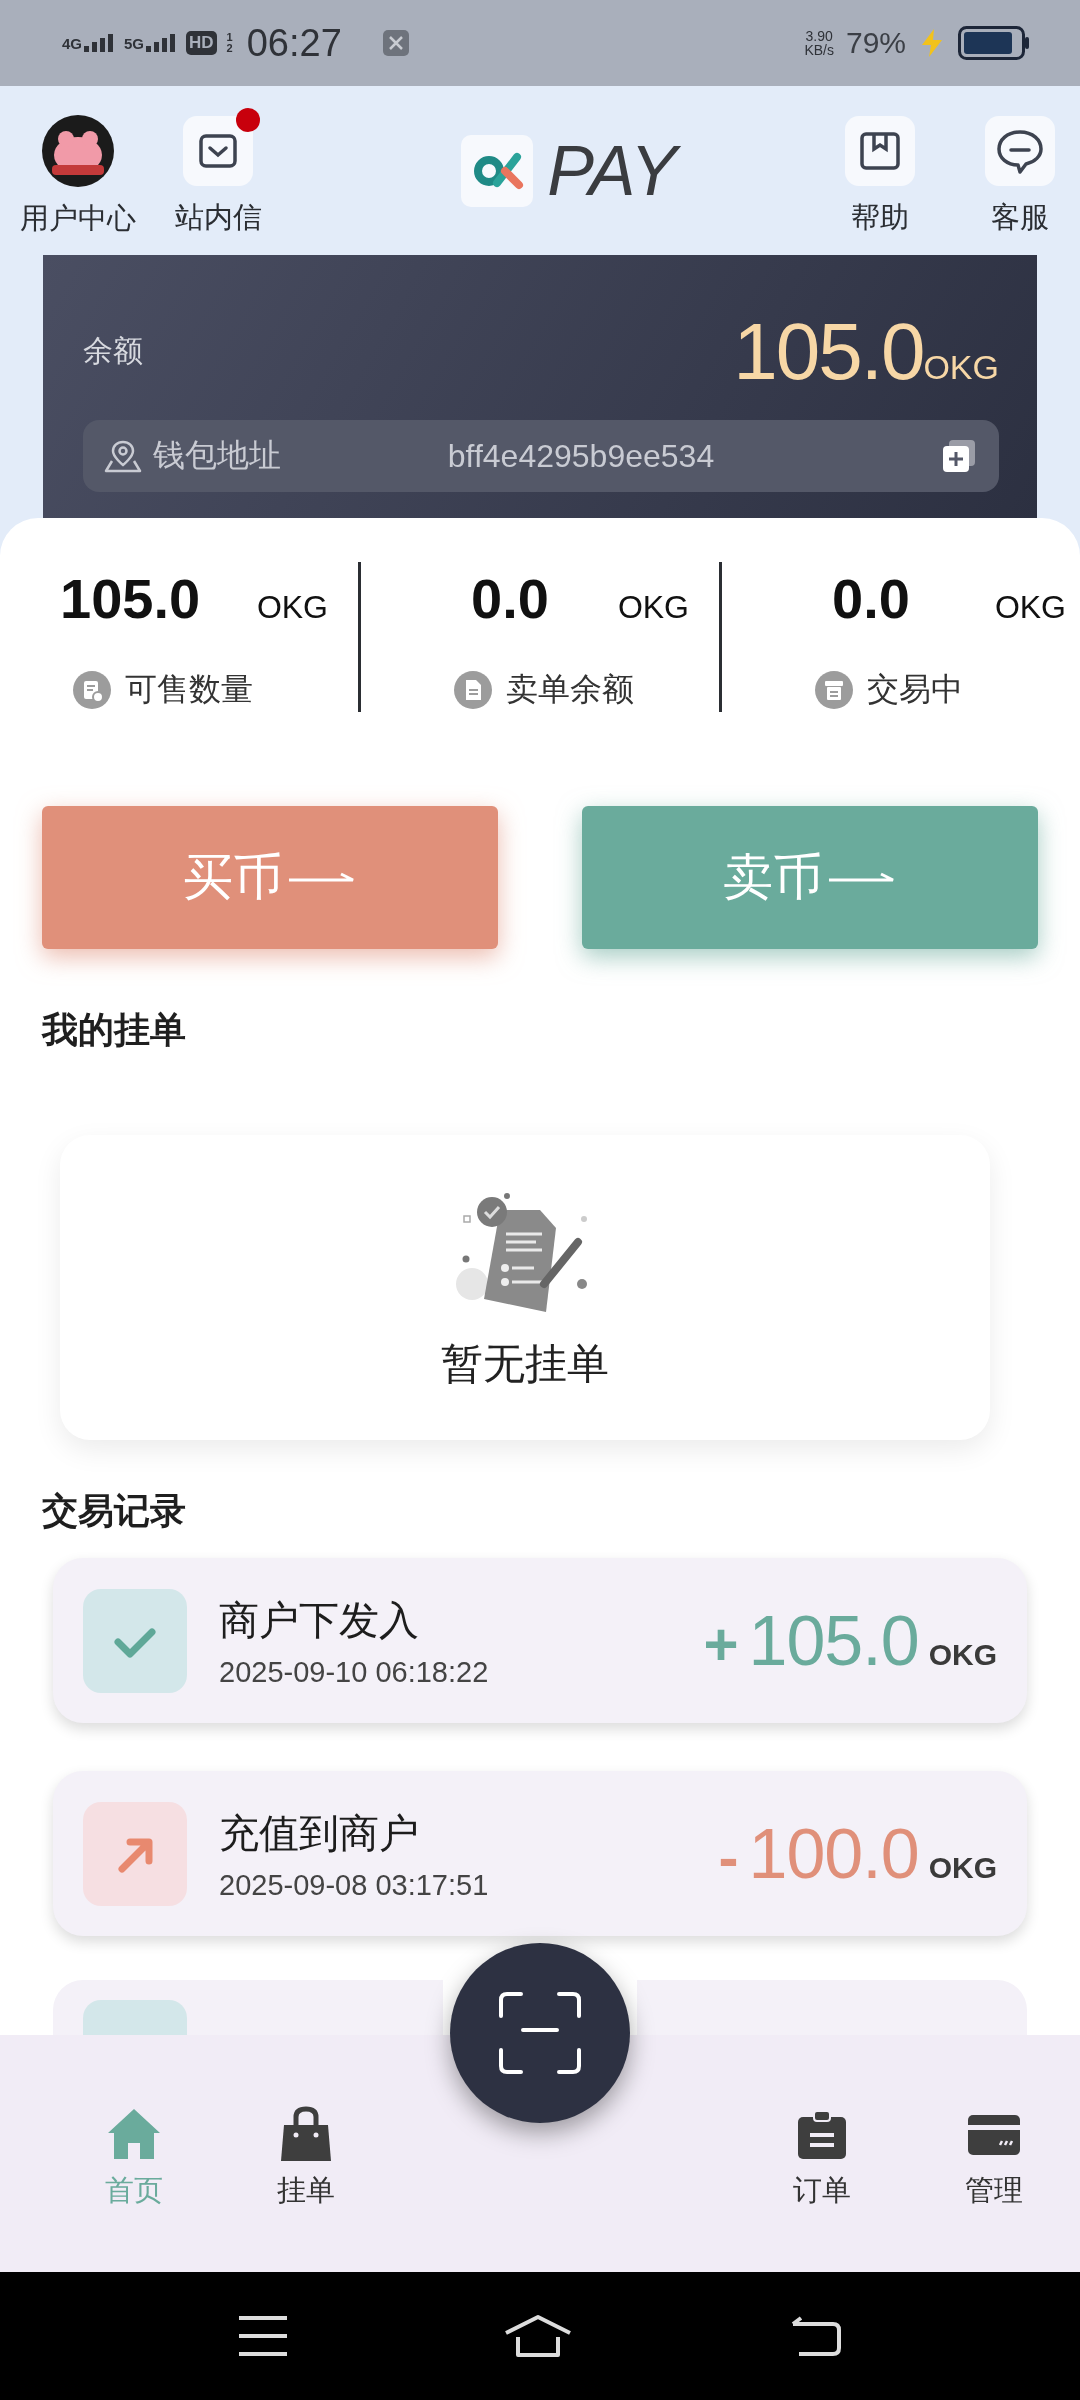 The height and width of the screenshot is (2400, 1080). I want to click on wallet-address: bff4e4295b9ee534, so click(581, 456).